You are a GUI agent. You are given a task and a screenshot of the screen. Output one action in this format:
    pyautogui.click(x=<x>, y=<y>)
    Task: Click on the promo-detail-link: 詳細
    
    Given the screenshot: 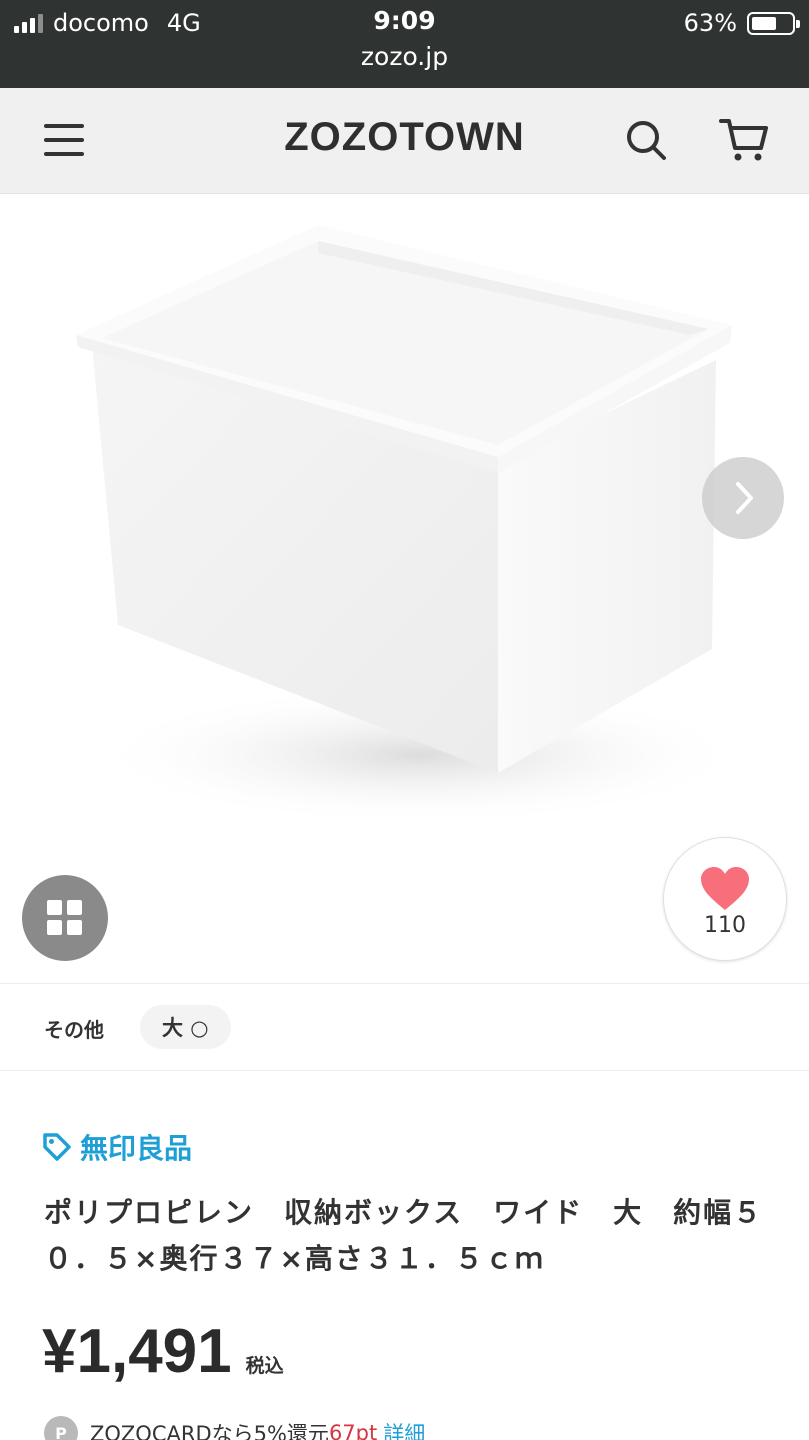 What is the action you would take?
    pyautogui.click(x=404, y=1429)
    